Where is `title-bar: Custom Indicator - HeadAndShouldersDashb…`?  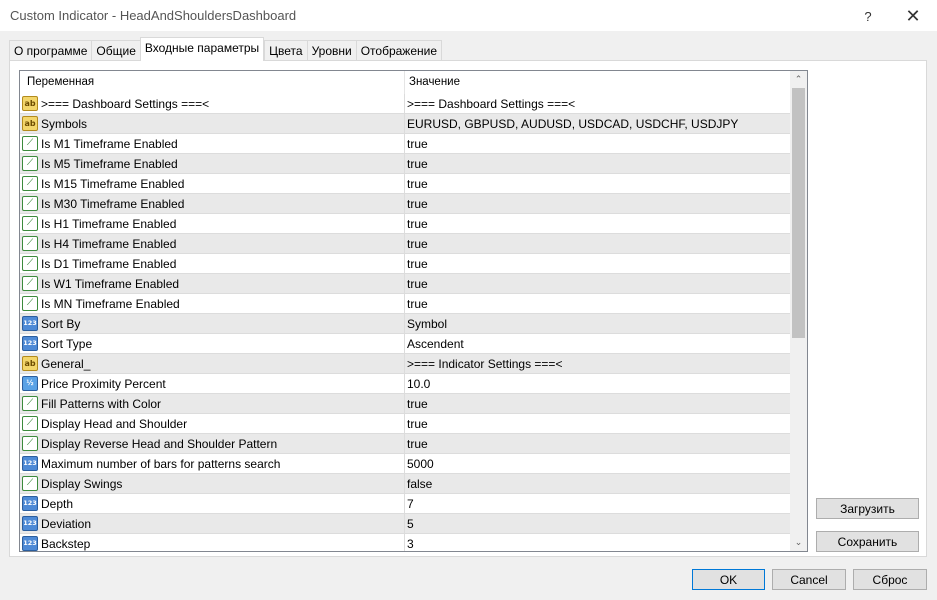
title-bar: Custom Indicator - HeadAndShouldersDashb… is located at coordinates (468, 16).